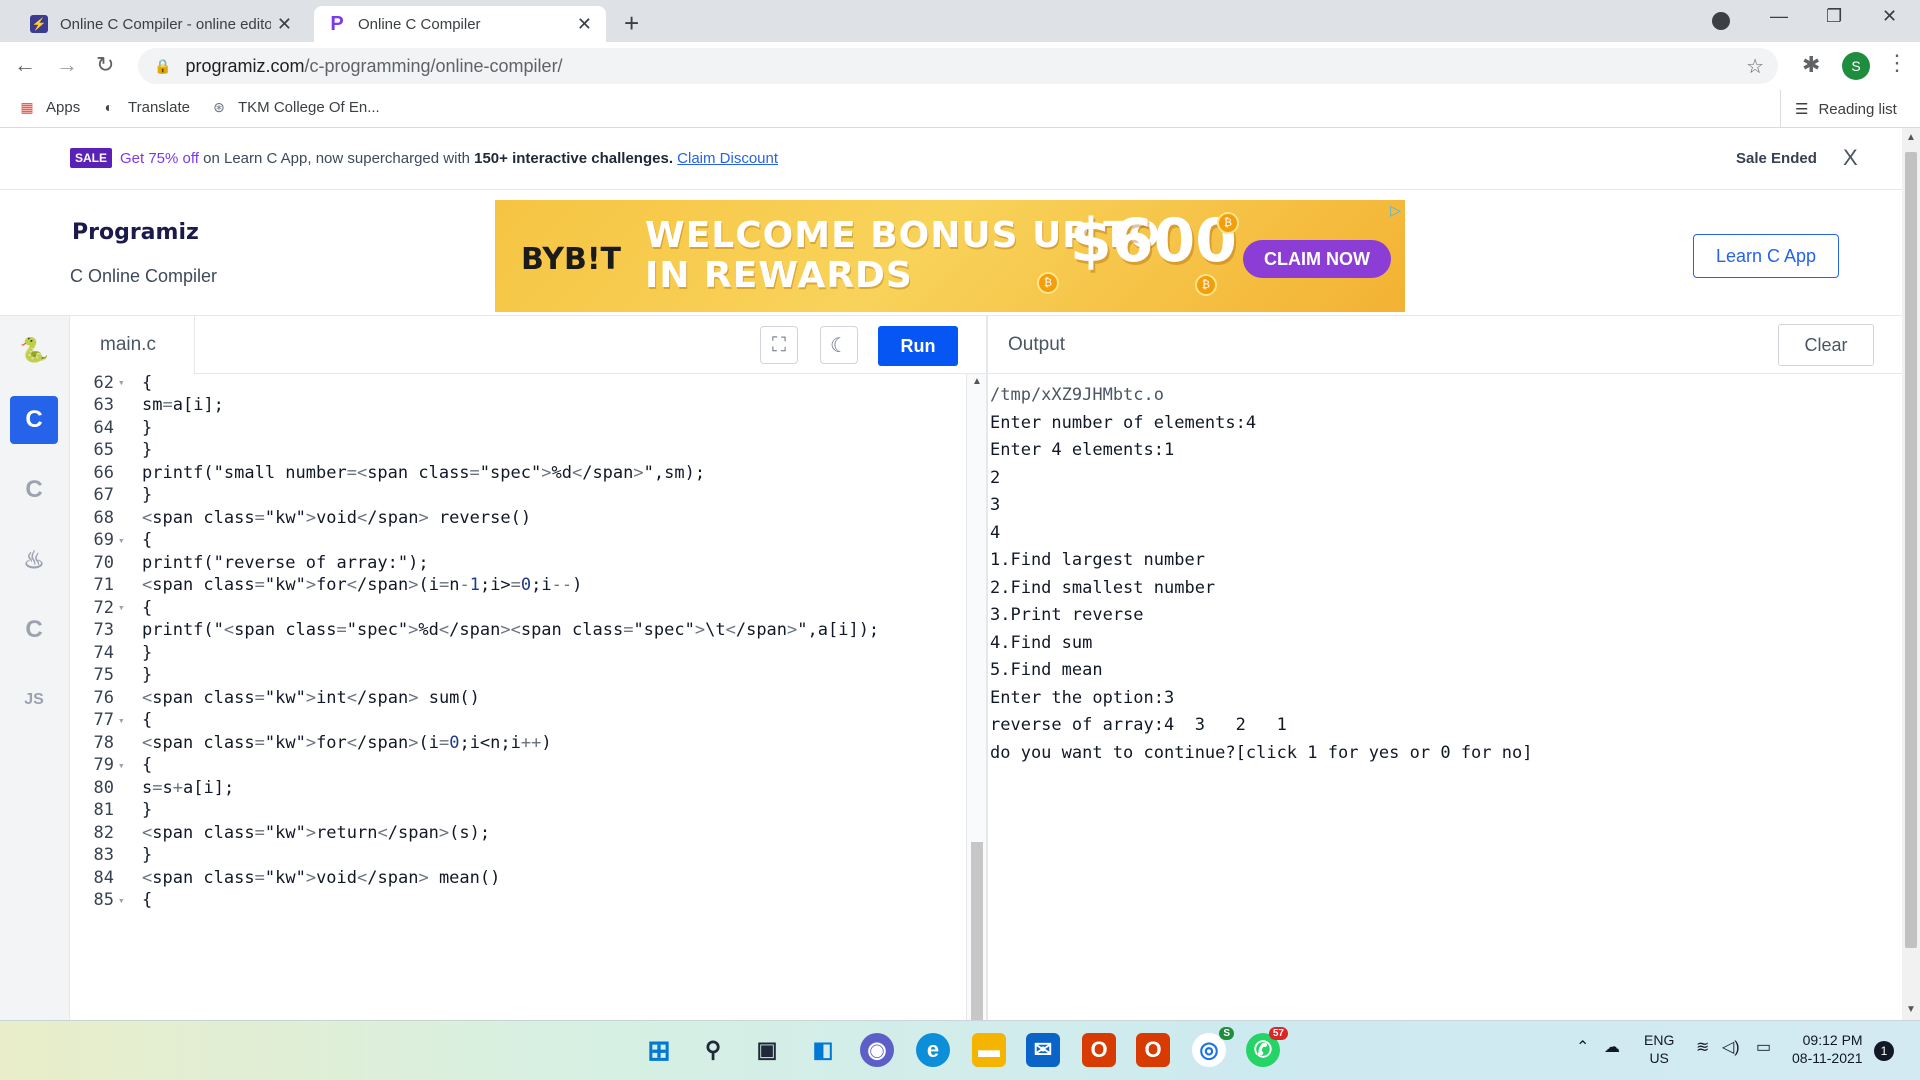 Image resolution: width=1920 pixels, height=1080 pixels. Describe the element at coordinates (1077, 395) in the screenshot. I see `output-line: /tmp/xXZ9JHMbtc.o` at that location.